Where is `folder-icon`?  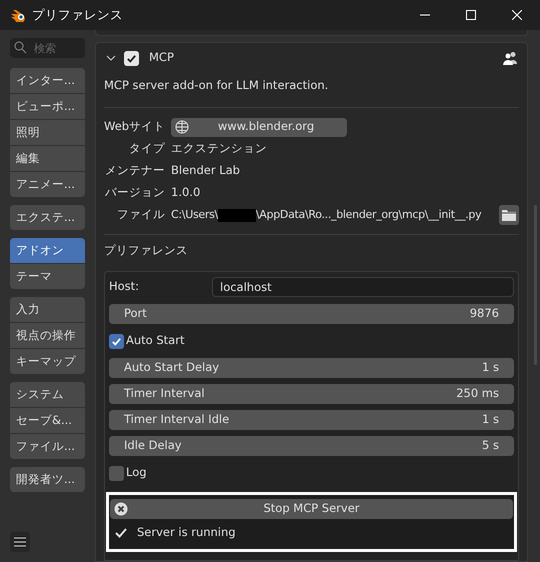
folder-icon is located at coordinates (509, 215).